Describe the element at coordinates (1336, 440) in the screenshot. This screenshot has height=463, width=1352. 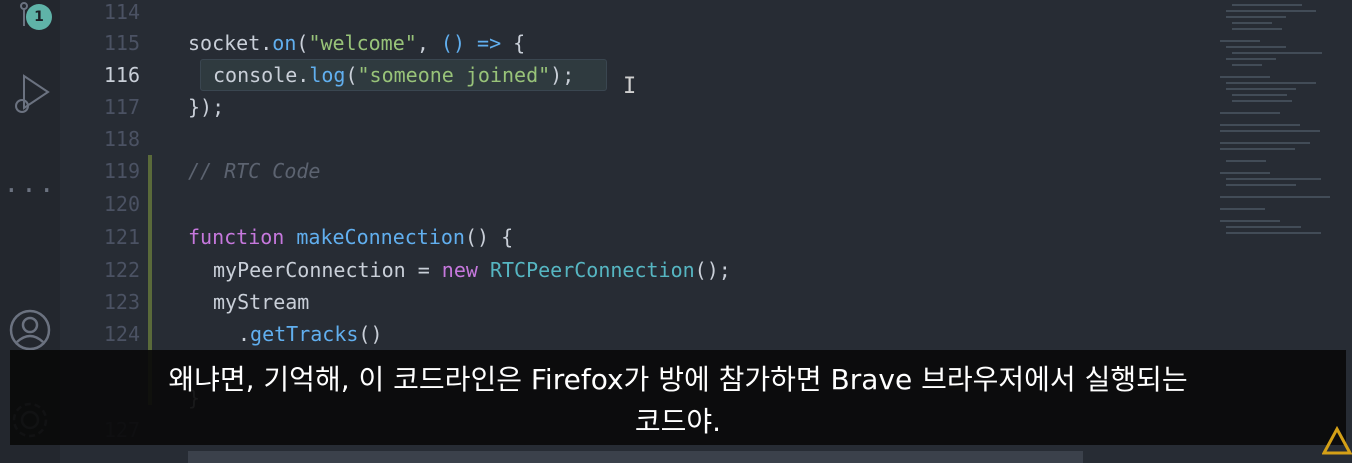
I see `warning-icon` at that location.